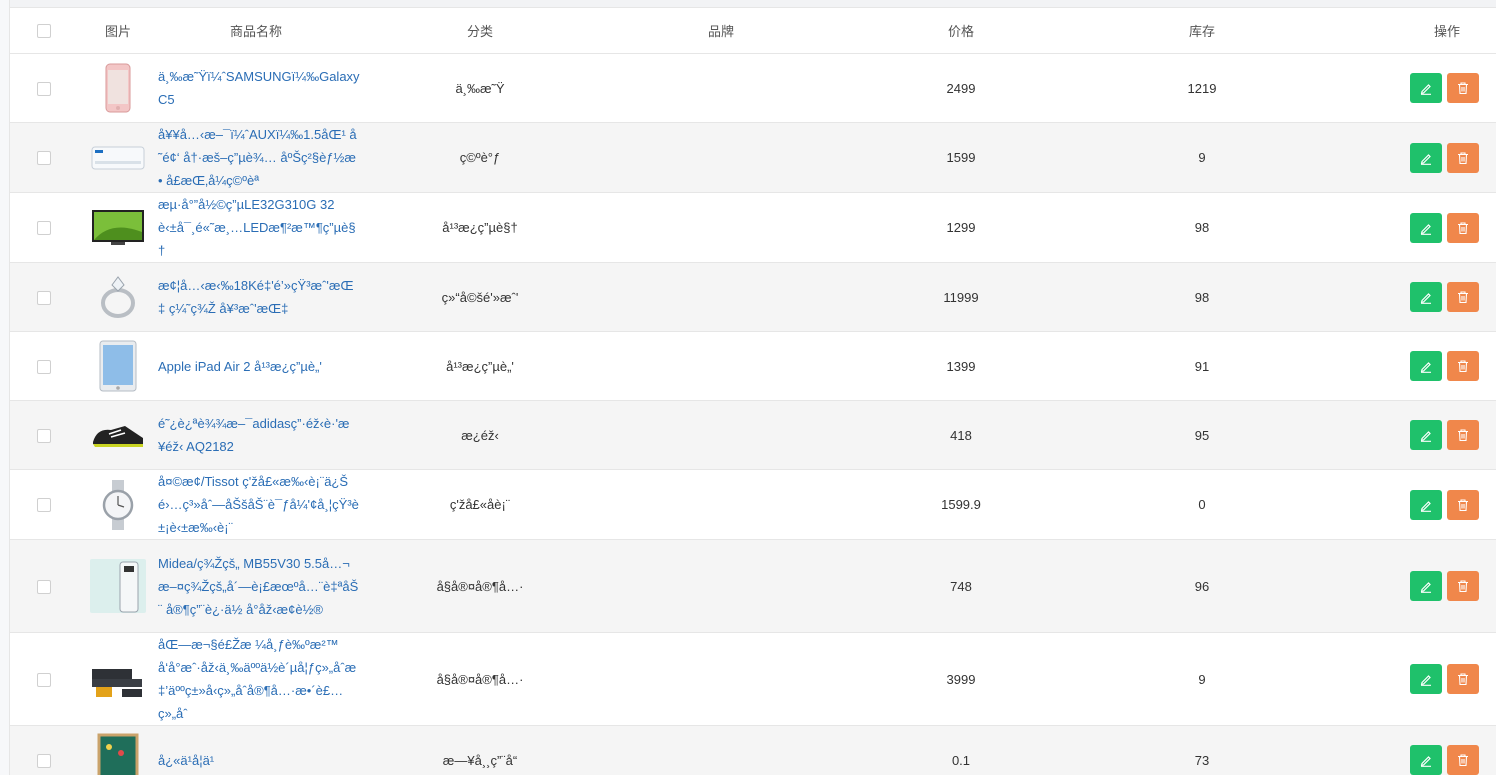  Describe the element at coordinates (118, 505) in the screenshot. I see `wristwatch-image` at that location.